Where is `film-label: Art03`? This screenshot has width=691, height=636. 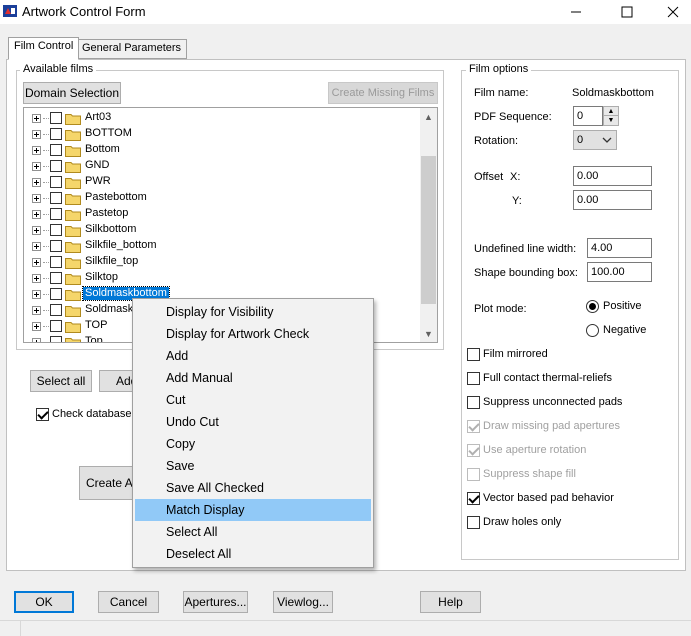
film-label: Art03 is located at coordinates (98, 117).